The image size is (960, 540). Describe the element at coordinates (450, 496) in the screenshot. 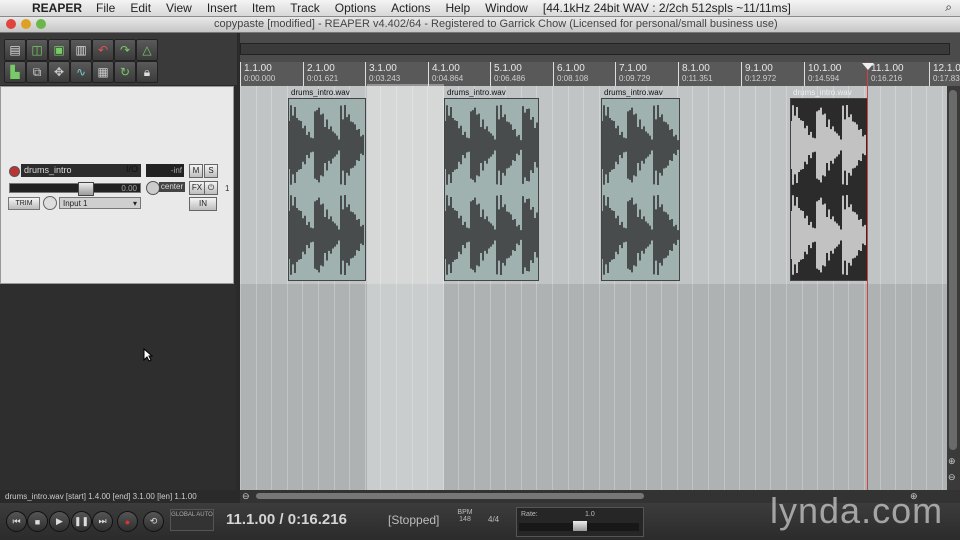

I see `horizontal-scroll-thumb` at that location.